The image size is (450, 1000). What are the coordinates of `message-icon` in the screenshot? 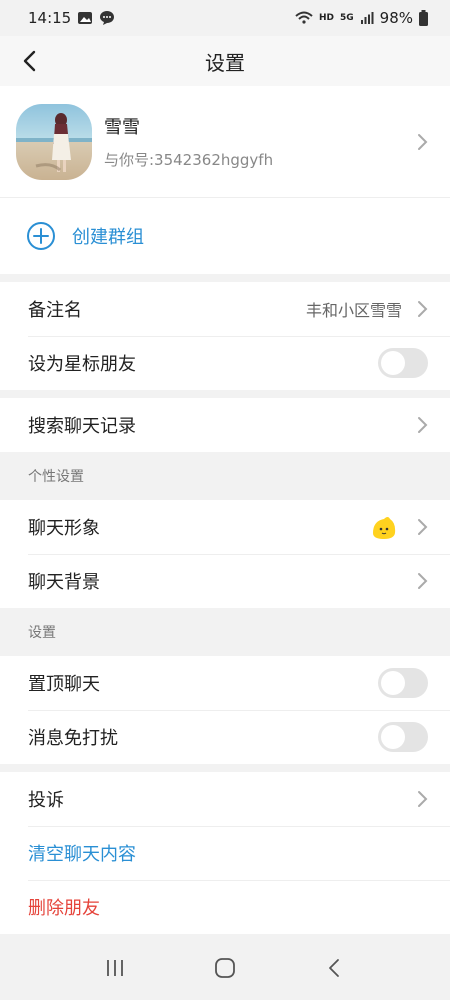 It's located at (107, 18).